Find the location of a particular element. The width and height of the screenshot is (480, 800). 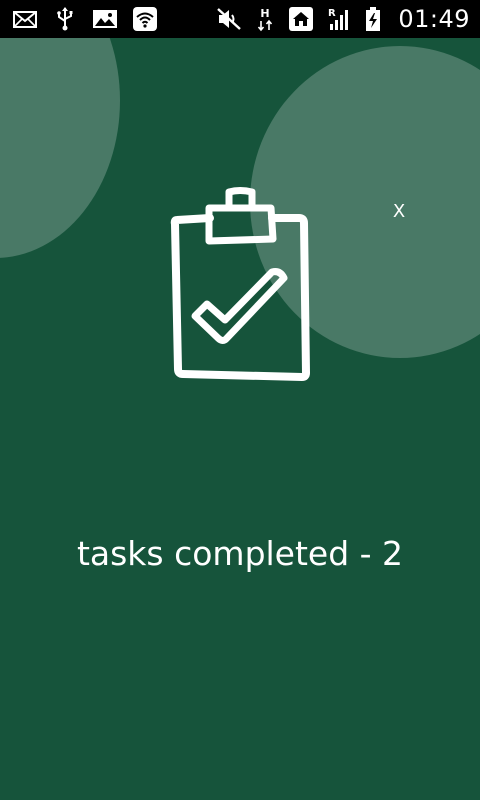

data-h-icon: H is located at coordinates (265, 19).